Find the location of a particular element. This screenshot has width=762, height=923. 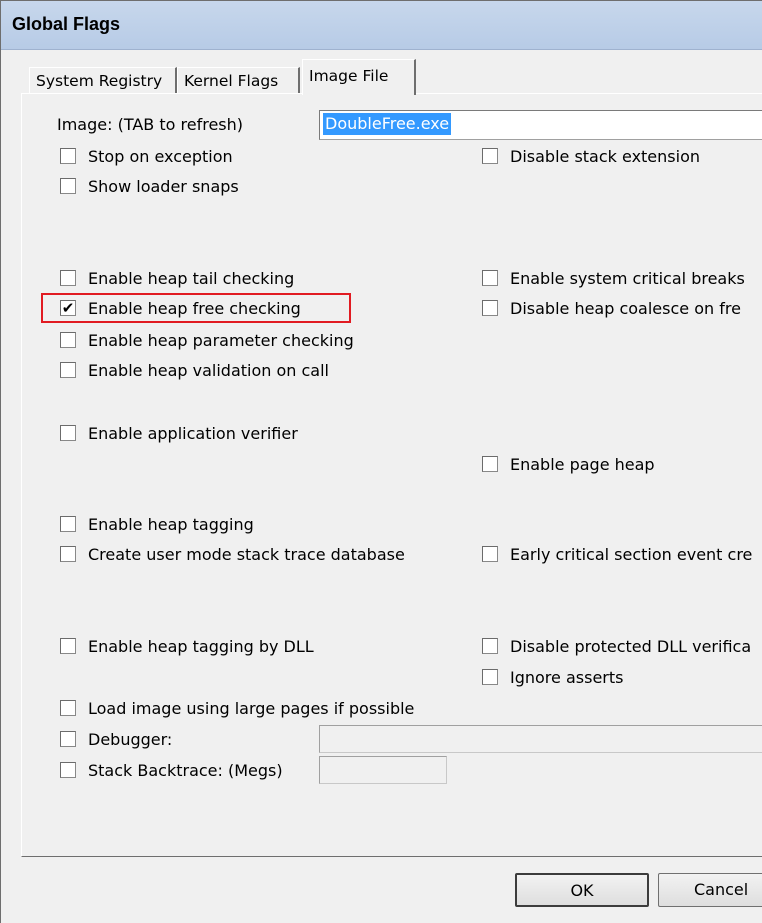

checkbox-application-verifier: Enable application verifier is located at coordinates (179, 433).